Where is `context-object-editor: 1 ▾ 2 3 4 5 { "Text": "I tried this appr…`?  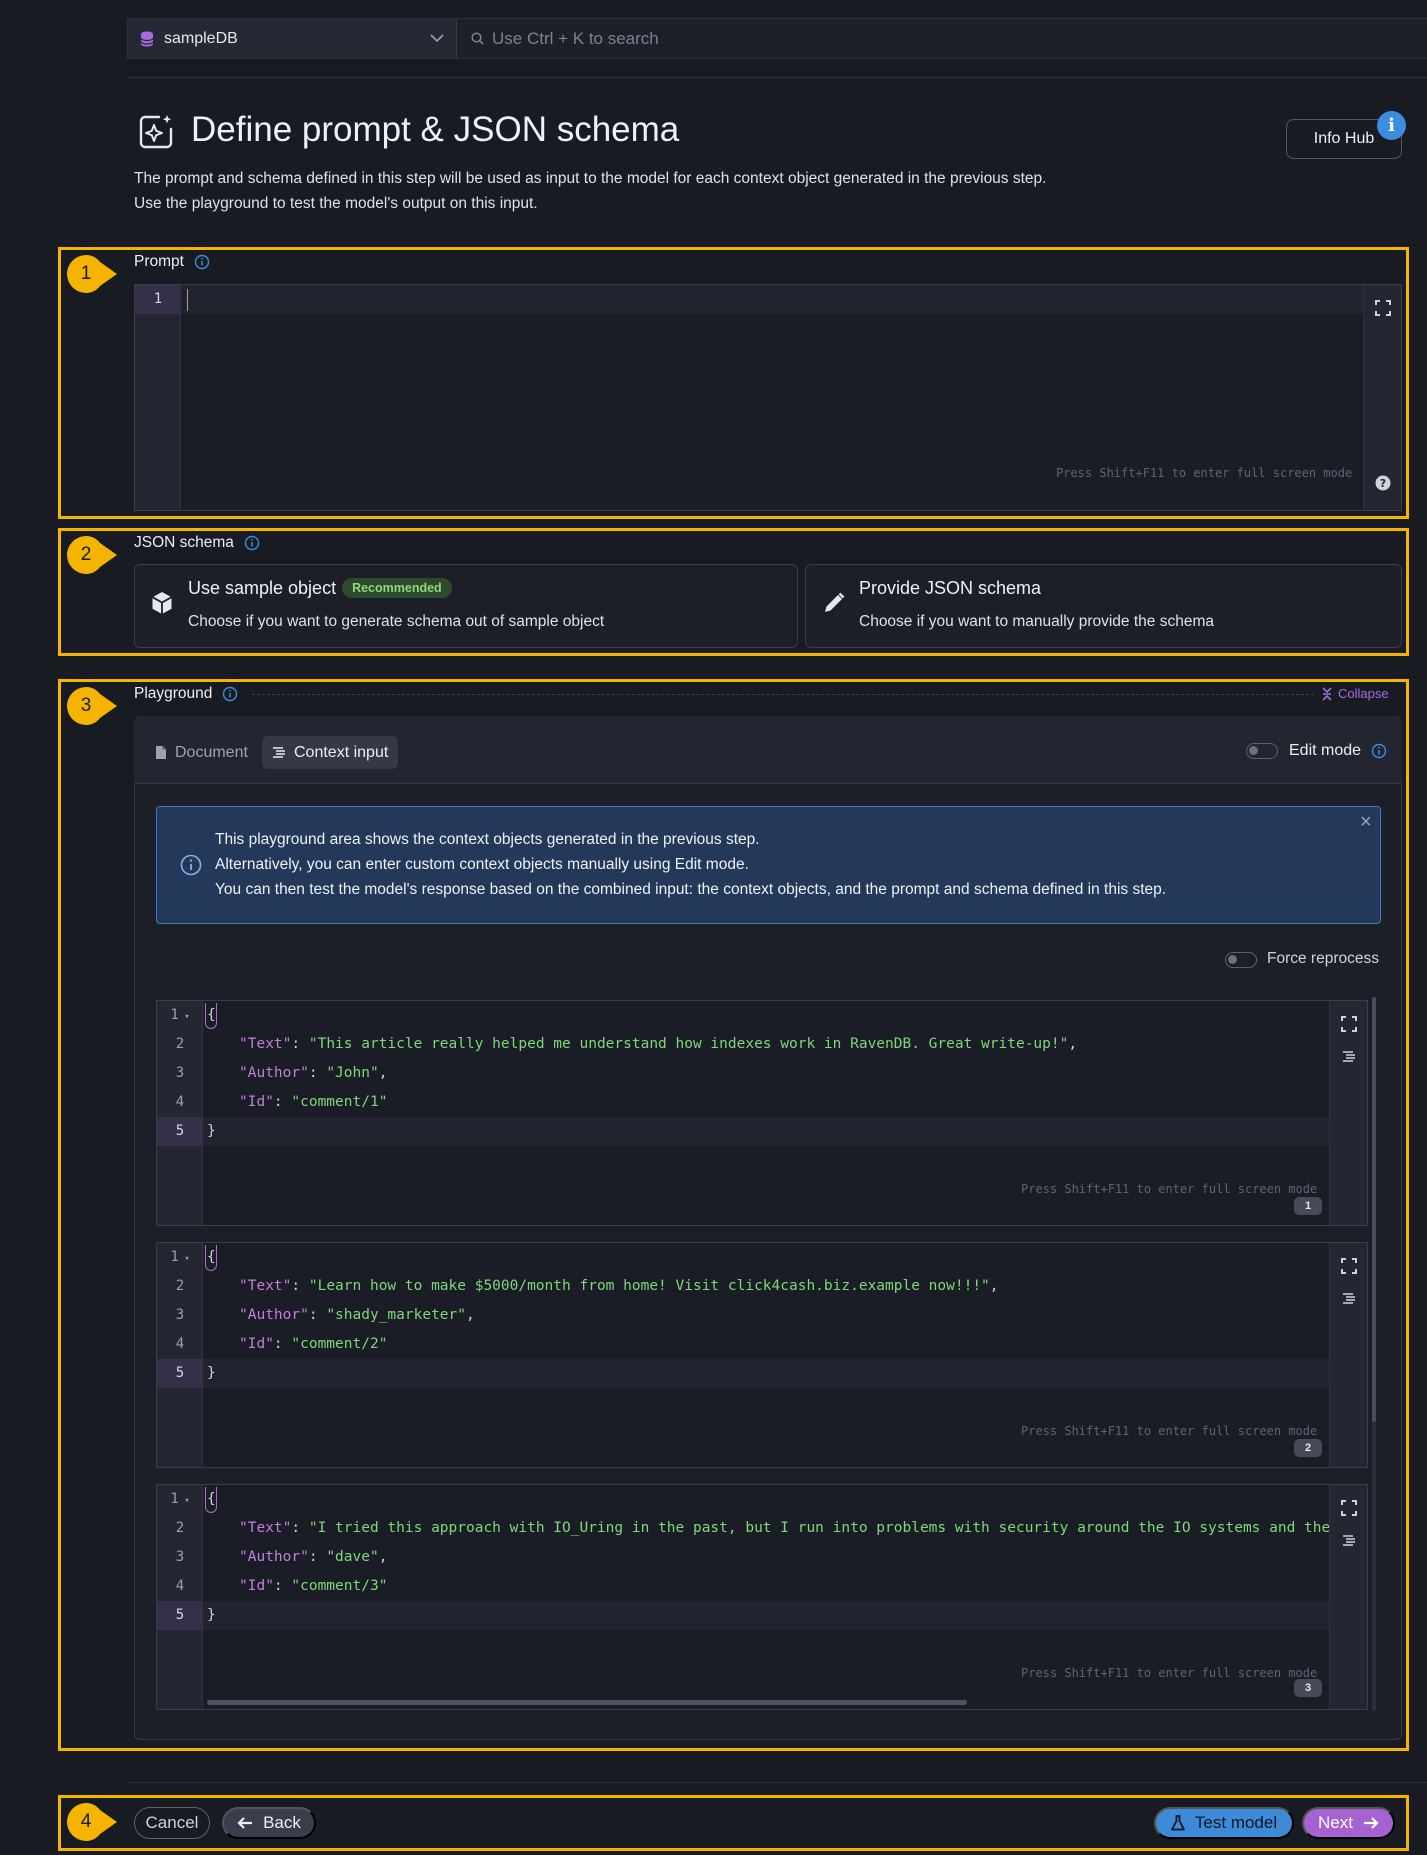 context-object-editor: 1 ▾ 2 3 4 5 { "Text": "I tried this appr… is located at coordinates (762, 1597).